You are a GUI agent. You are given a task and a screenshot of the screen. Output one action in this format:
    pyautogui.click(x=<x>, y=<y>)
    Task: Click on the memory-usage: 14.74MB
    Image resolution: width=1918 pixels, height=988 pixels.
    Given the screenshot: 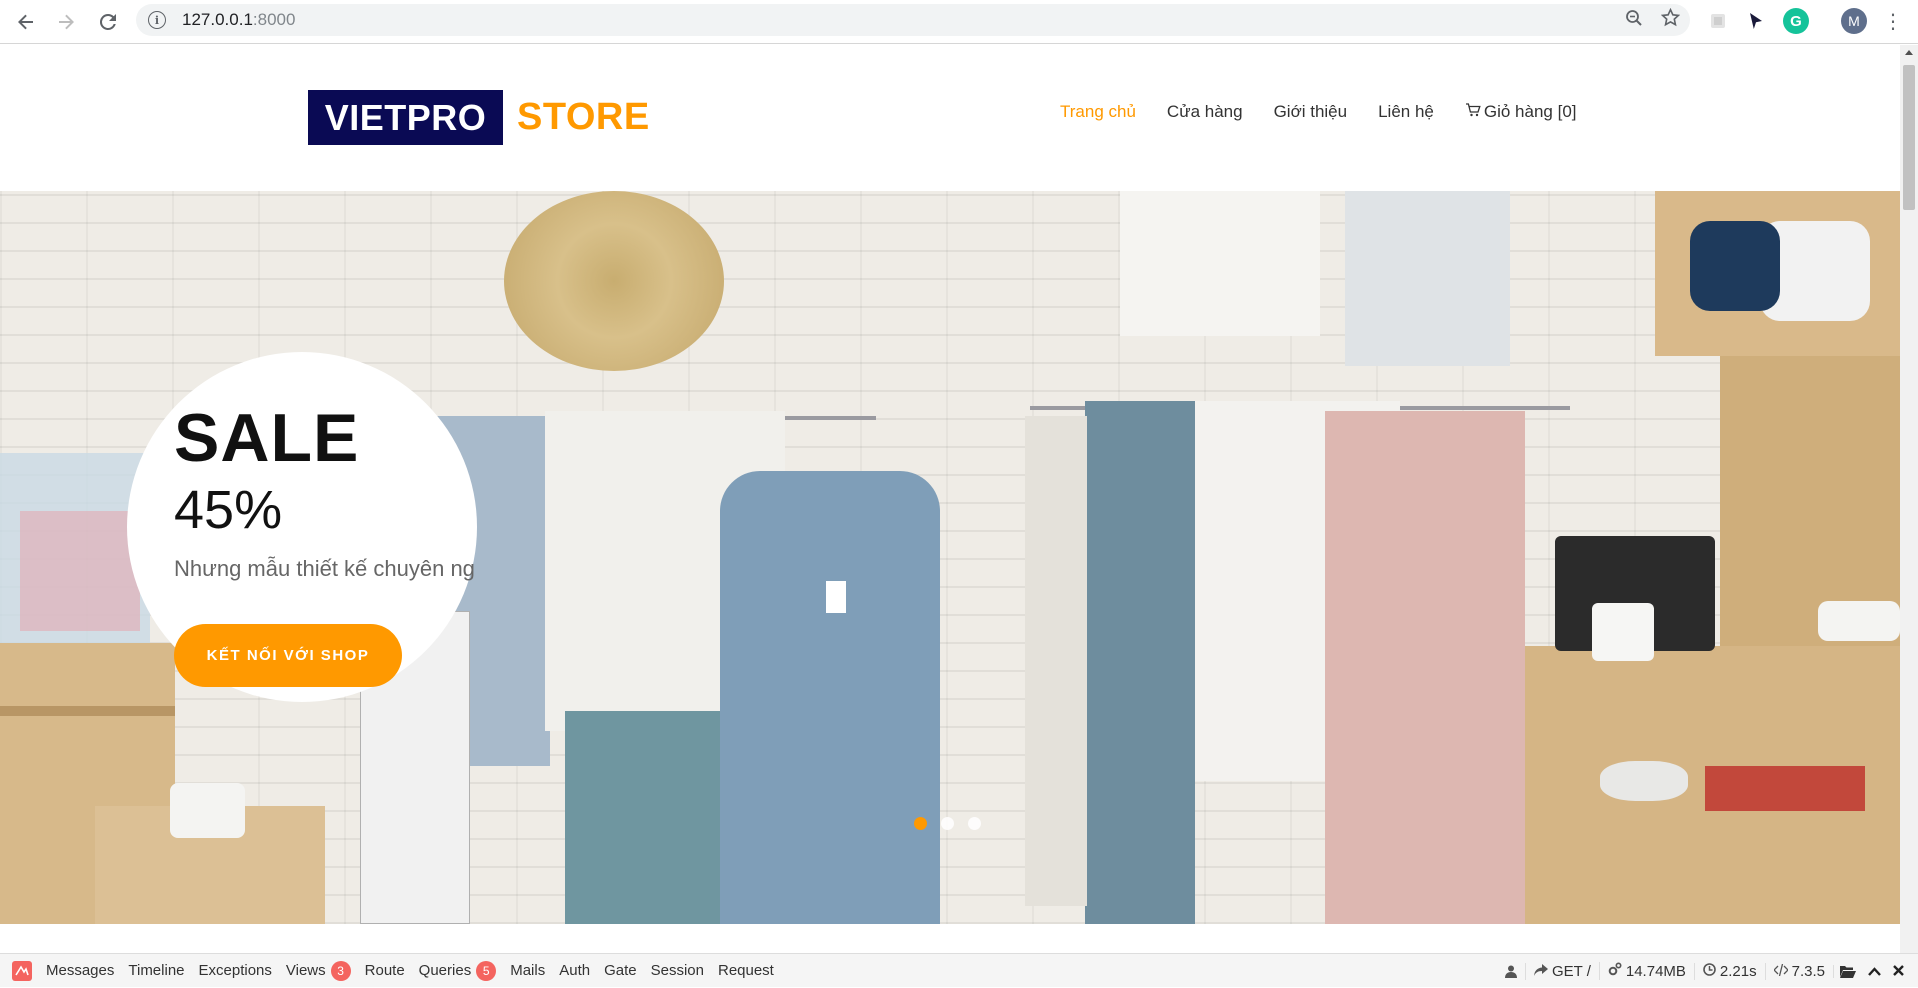 What is the action you would take?
    pyautogui.click(x=1646, y=971)
    